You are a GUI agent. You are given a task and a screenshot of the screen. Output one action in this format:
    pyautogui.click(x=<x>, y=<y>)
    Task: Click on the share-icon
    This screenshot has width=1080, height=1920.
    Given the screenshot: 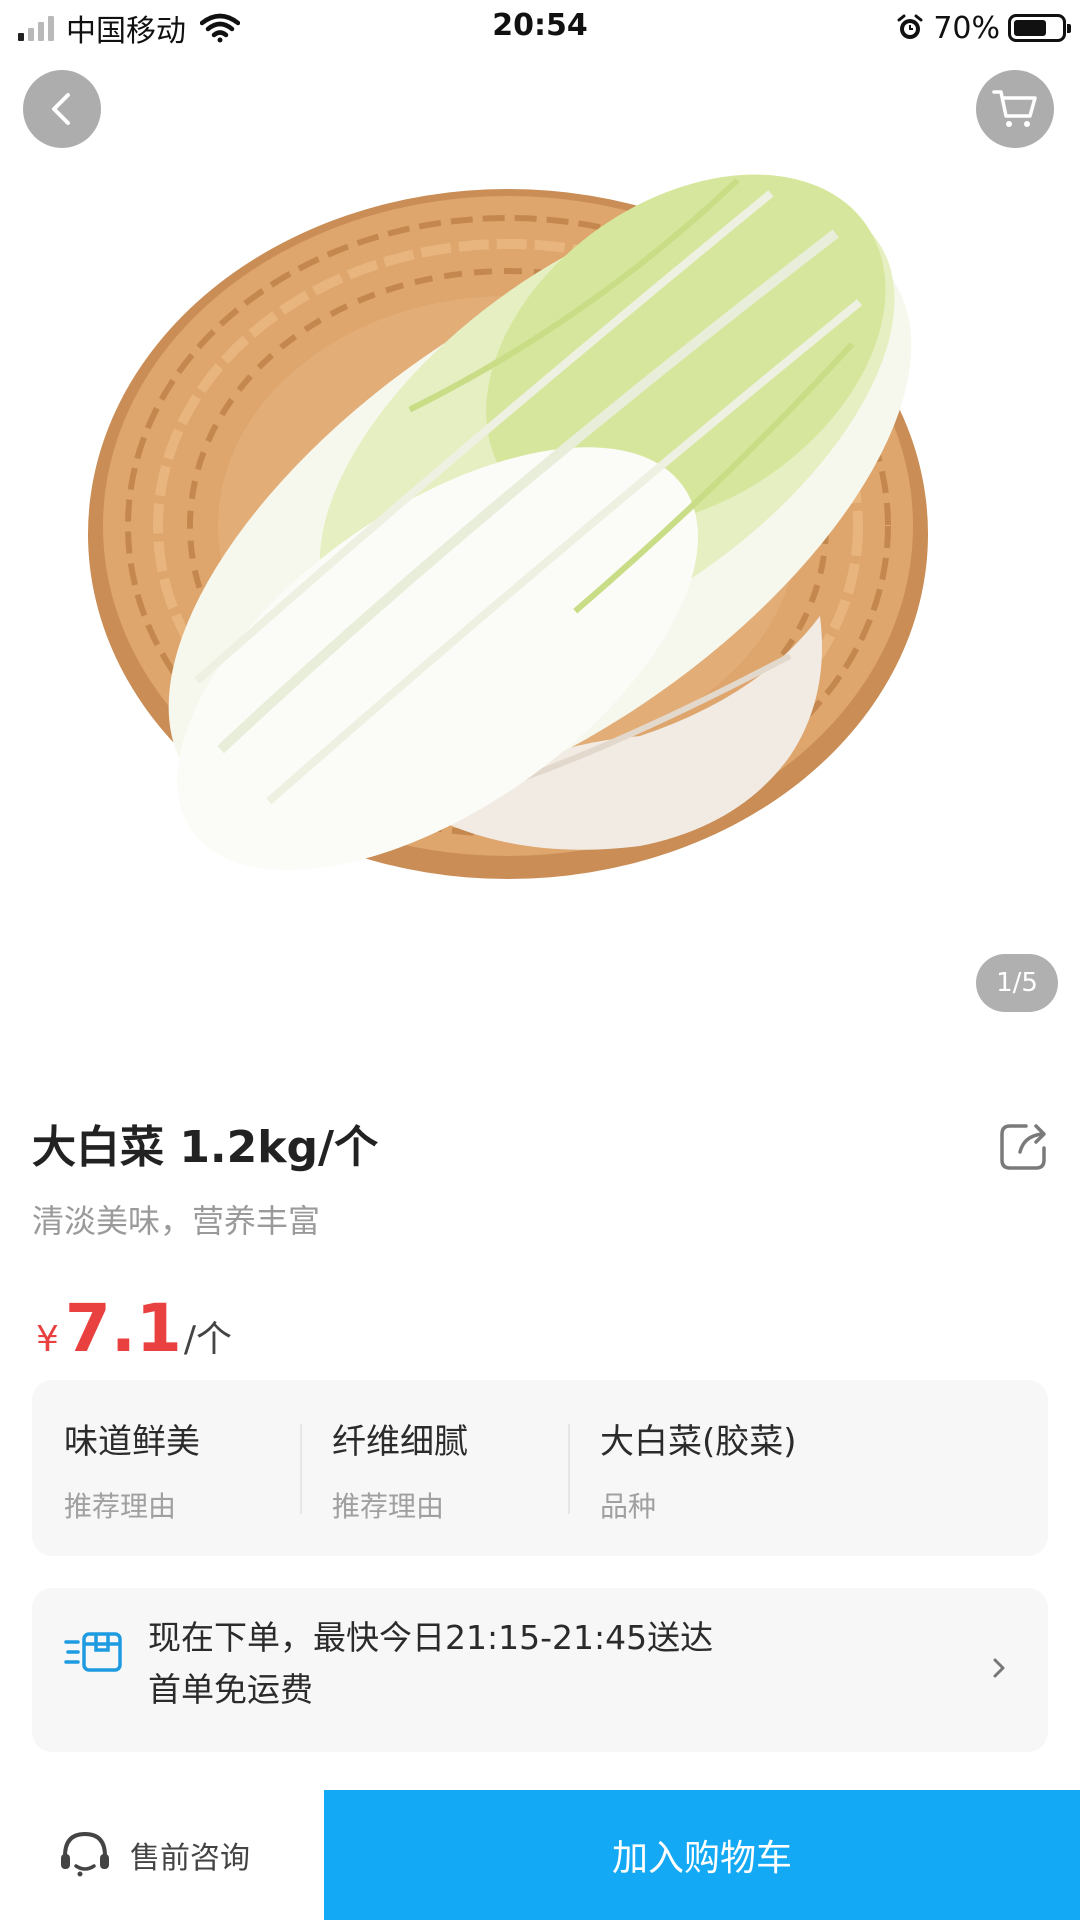 What is the action you would take?
    pyautogui.click(x=1023, y=1147)
    